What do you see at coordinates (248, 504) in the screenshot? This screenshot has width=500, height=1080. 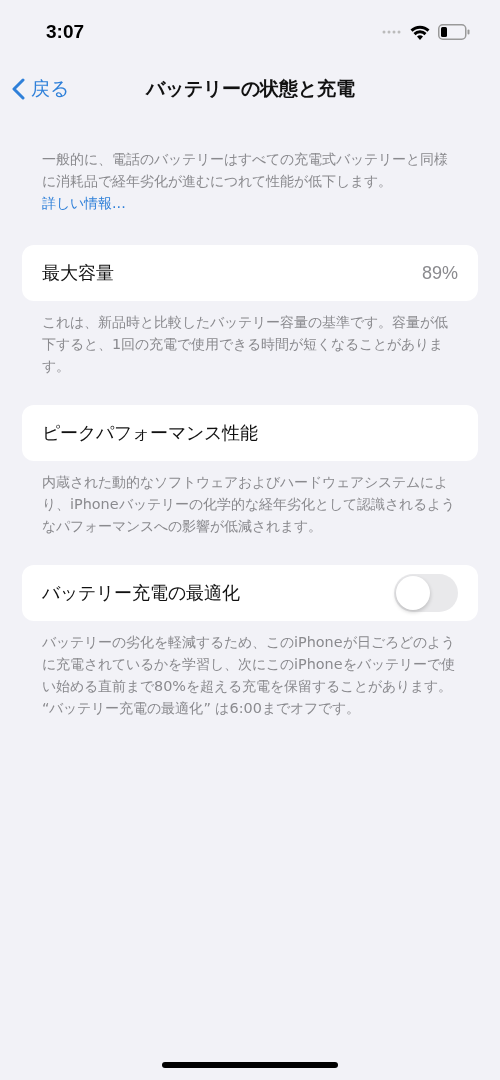 I see `footer-text: 内蔵された動的なソフトウェアおよびハードウェアシステムにより、iPhoneバッテリーの化学的な経年劣化として認識されるようなパフォーマンスへの影響が低減されます。` at bounding box center [248, 504].